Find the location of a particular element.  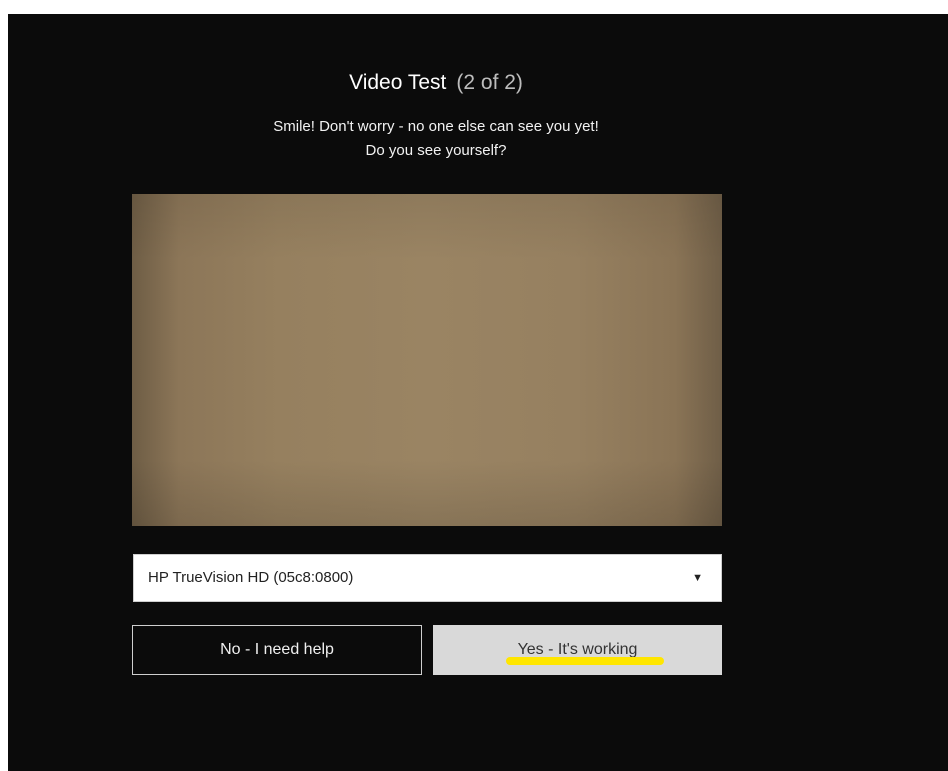

yes-its-working-label: Yes - It's working is located at coordinates (577, 649).